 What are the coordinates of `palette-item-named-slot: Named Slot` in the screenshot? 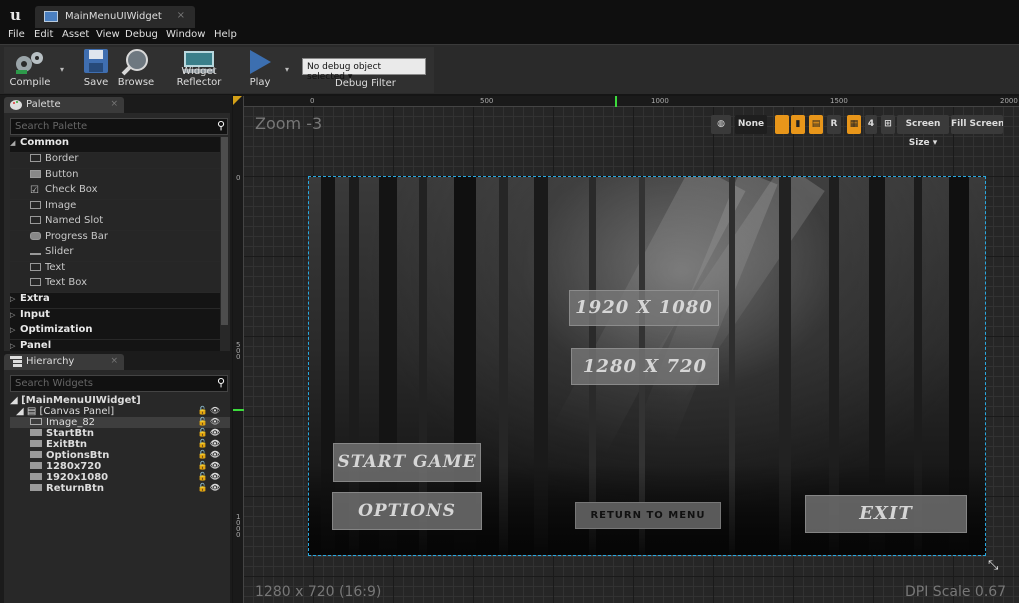 It's located at (115, 222).